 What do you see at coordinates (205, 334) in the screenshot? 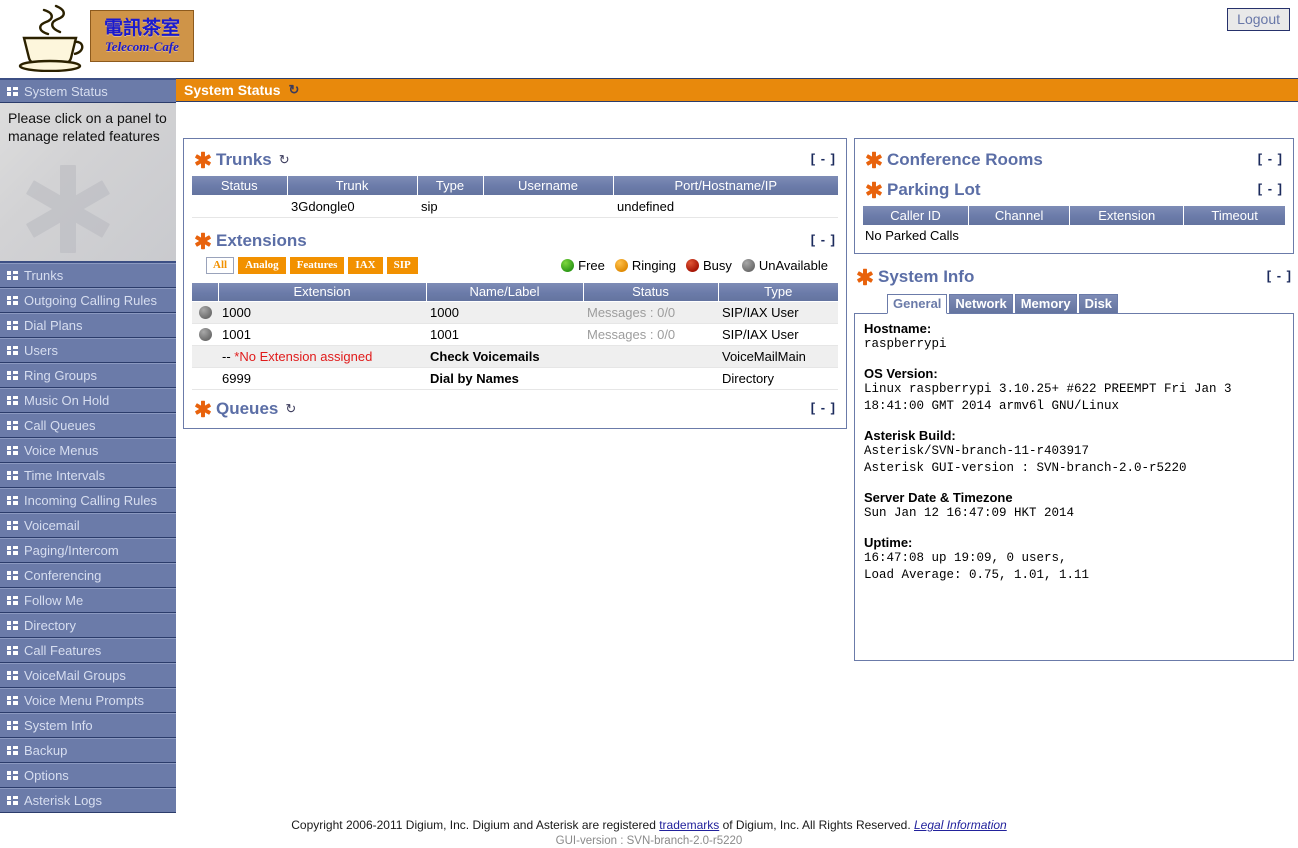
I see `extension-status-dot` at bounding box center [205, 334].